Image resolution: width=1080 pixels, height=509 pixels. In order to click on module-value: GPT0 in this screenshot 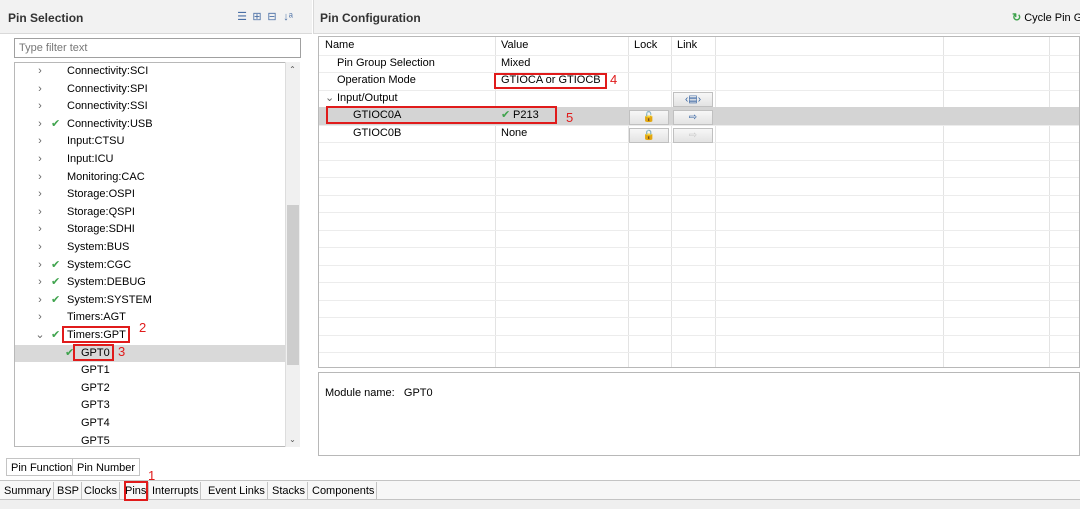, I will do `click(418, 393)`.